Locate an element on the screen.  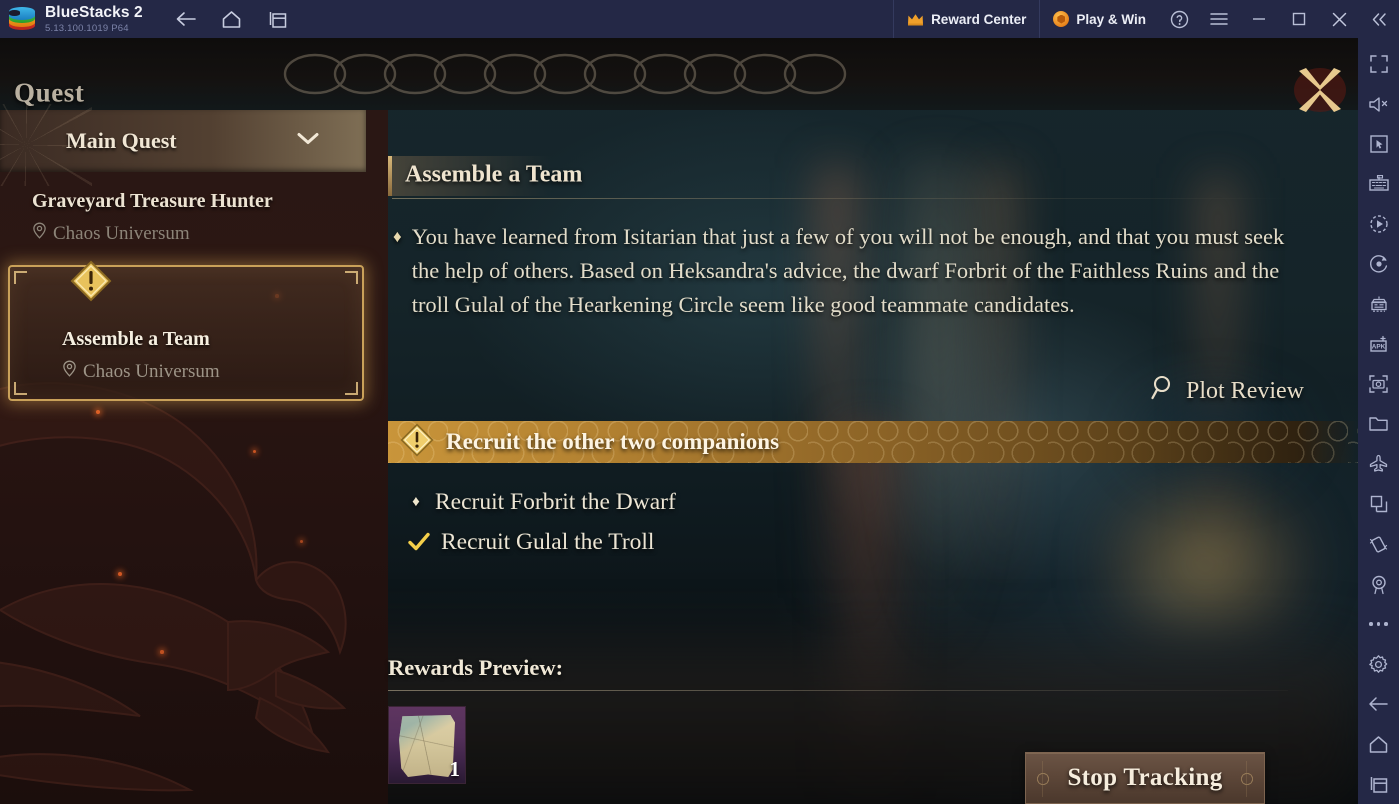
app-identity: BlueStacks 2 5.13.100.1019 P64 is located at coordinates (94, 19).